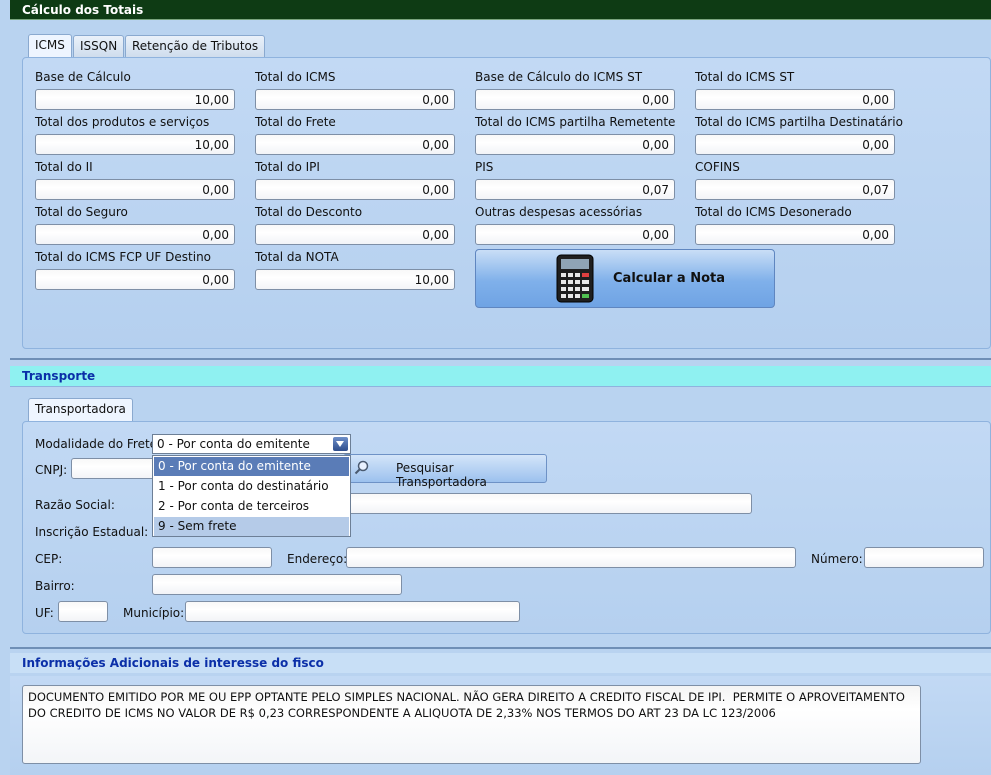 The height and width of the screenshot is (775, 991). What do you see at coordinates (99, 46) in the screenshot?
I see `tab-issqn: ISSQN` at bounding box center [99, 46].